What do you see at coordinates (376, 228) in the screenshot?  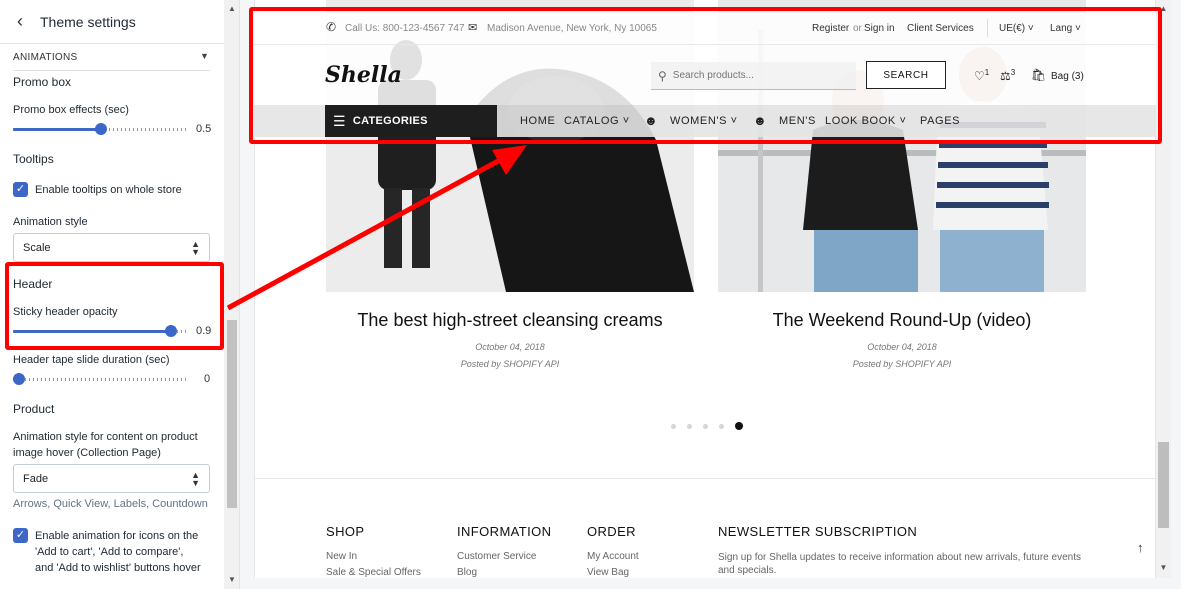 I see `annotation-arrow` at bounding box center [376, 228].